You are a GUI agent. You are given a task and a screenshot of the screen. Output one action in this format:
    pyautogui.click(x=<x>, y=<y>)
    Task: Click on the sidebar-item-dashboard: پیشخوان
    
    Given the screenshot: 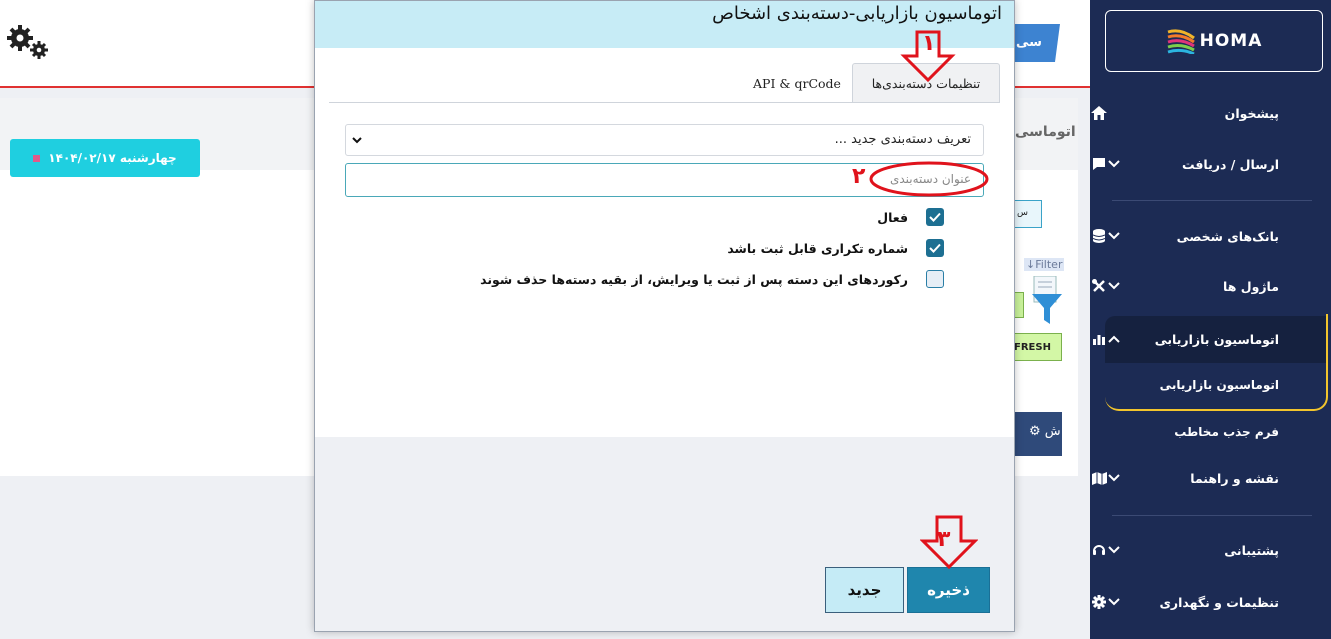 What is the action you would take?
    pyautogui.click(x=1210, y=113)
    